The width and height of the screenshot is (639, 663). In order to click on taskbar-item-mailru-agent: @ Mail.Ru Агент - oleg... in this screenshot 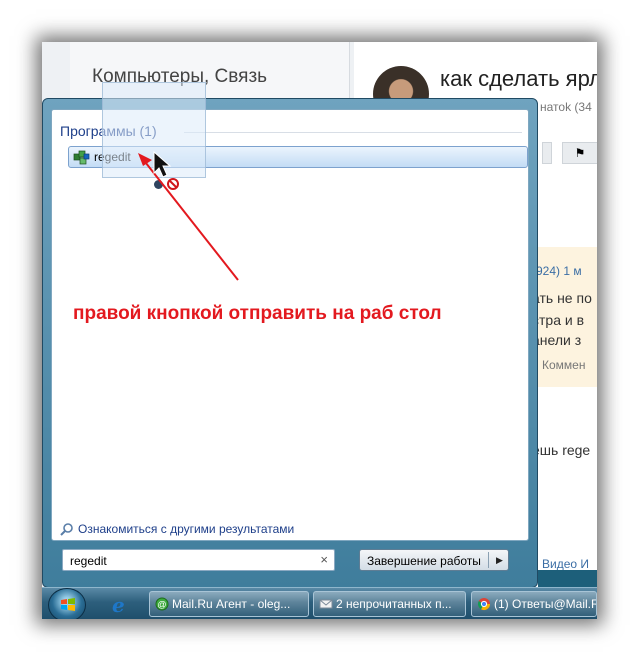, I will do `click(229, 604)`.